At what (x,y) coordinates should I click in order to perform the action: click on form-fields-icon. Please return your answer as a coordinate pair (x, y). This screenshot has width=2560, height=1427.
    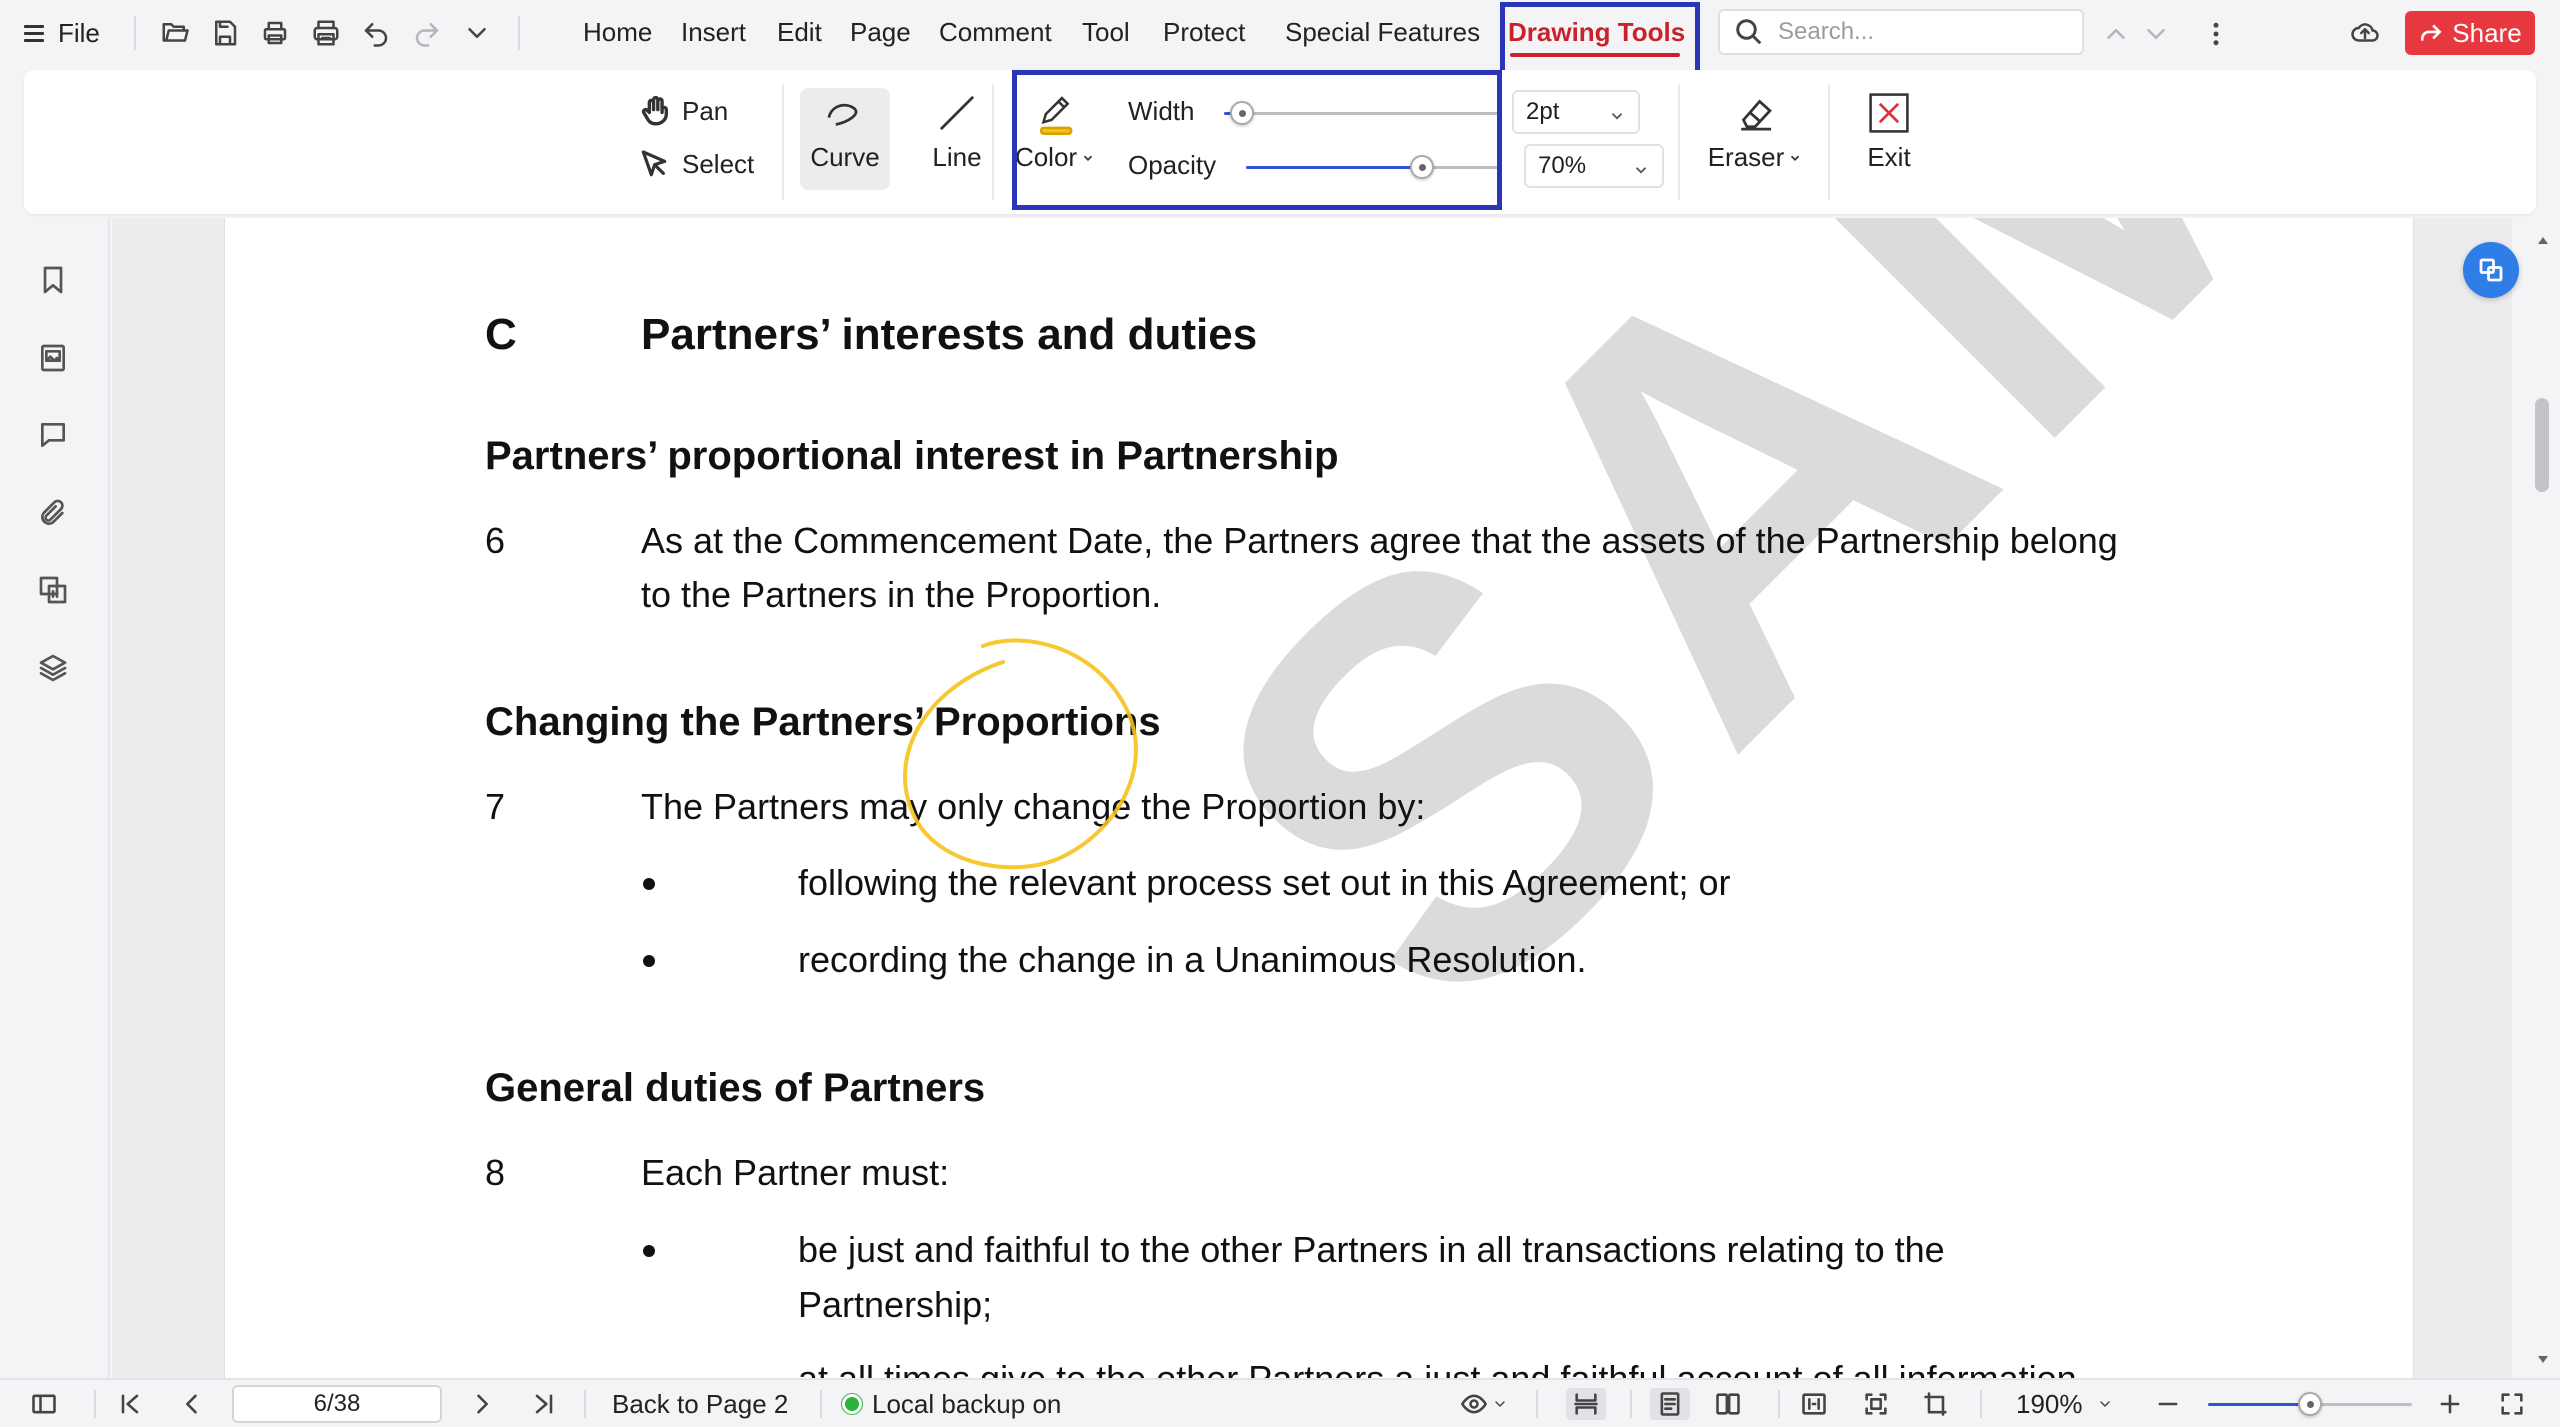
    Looking at the image, I should click on (53, 590).